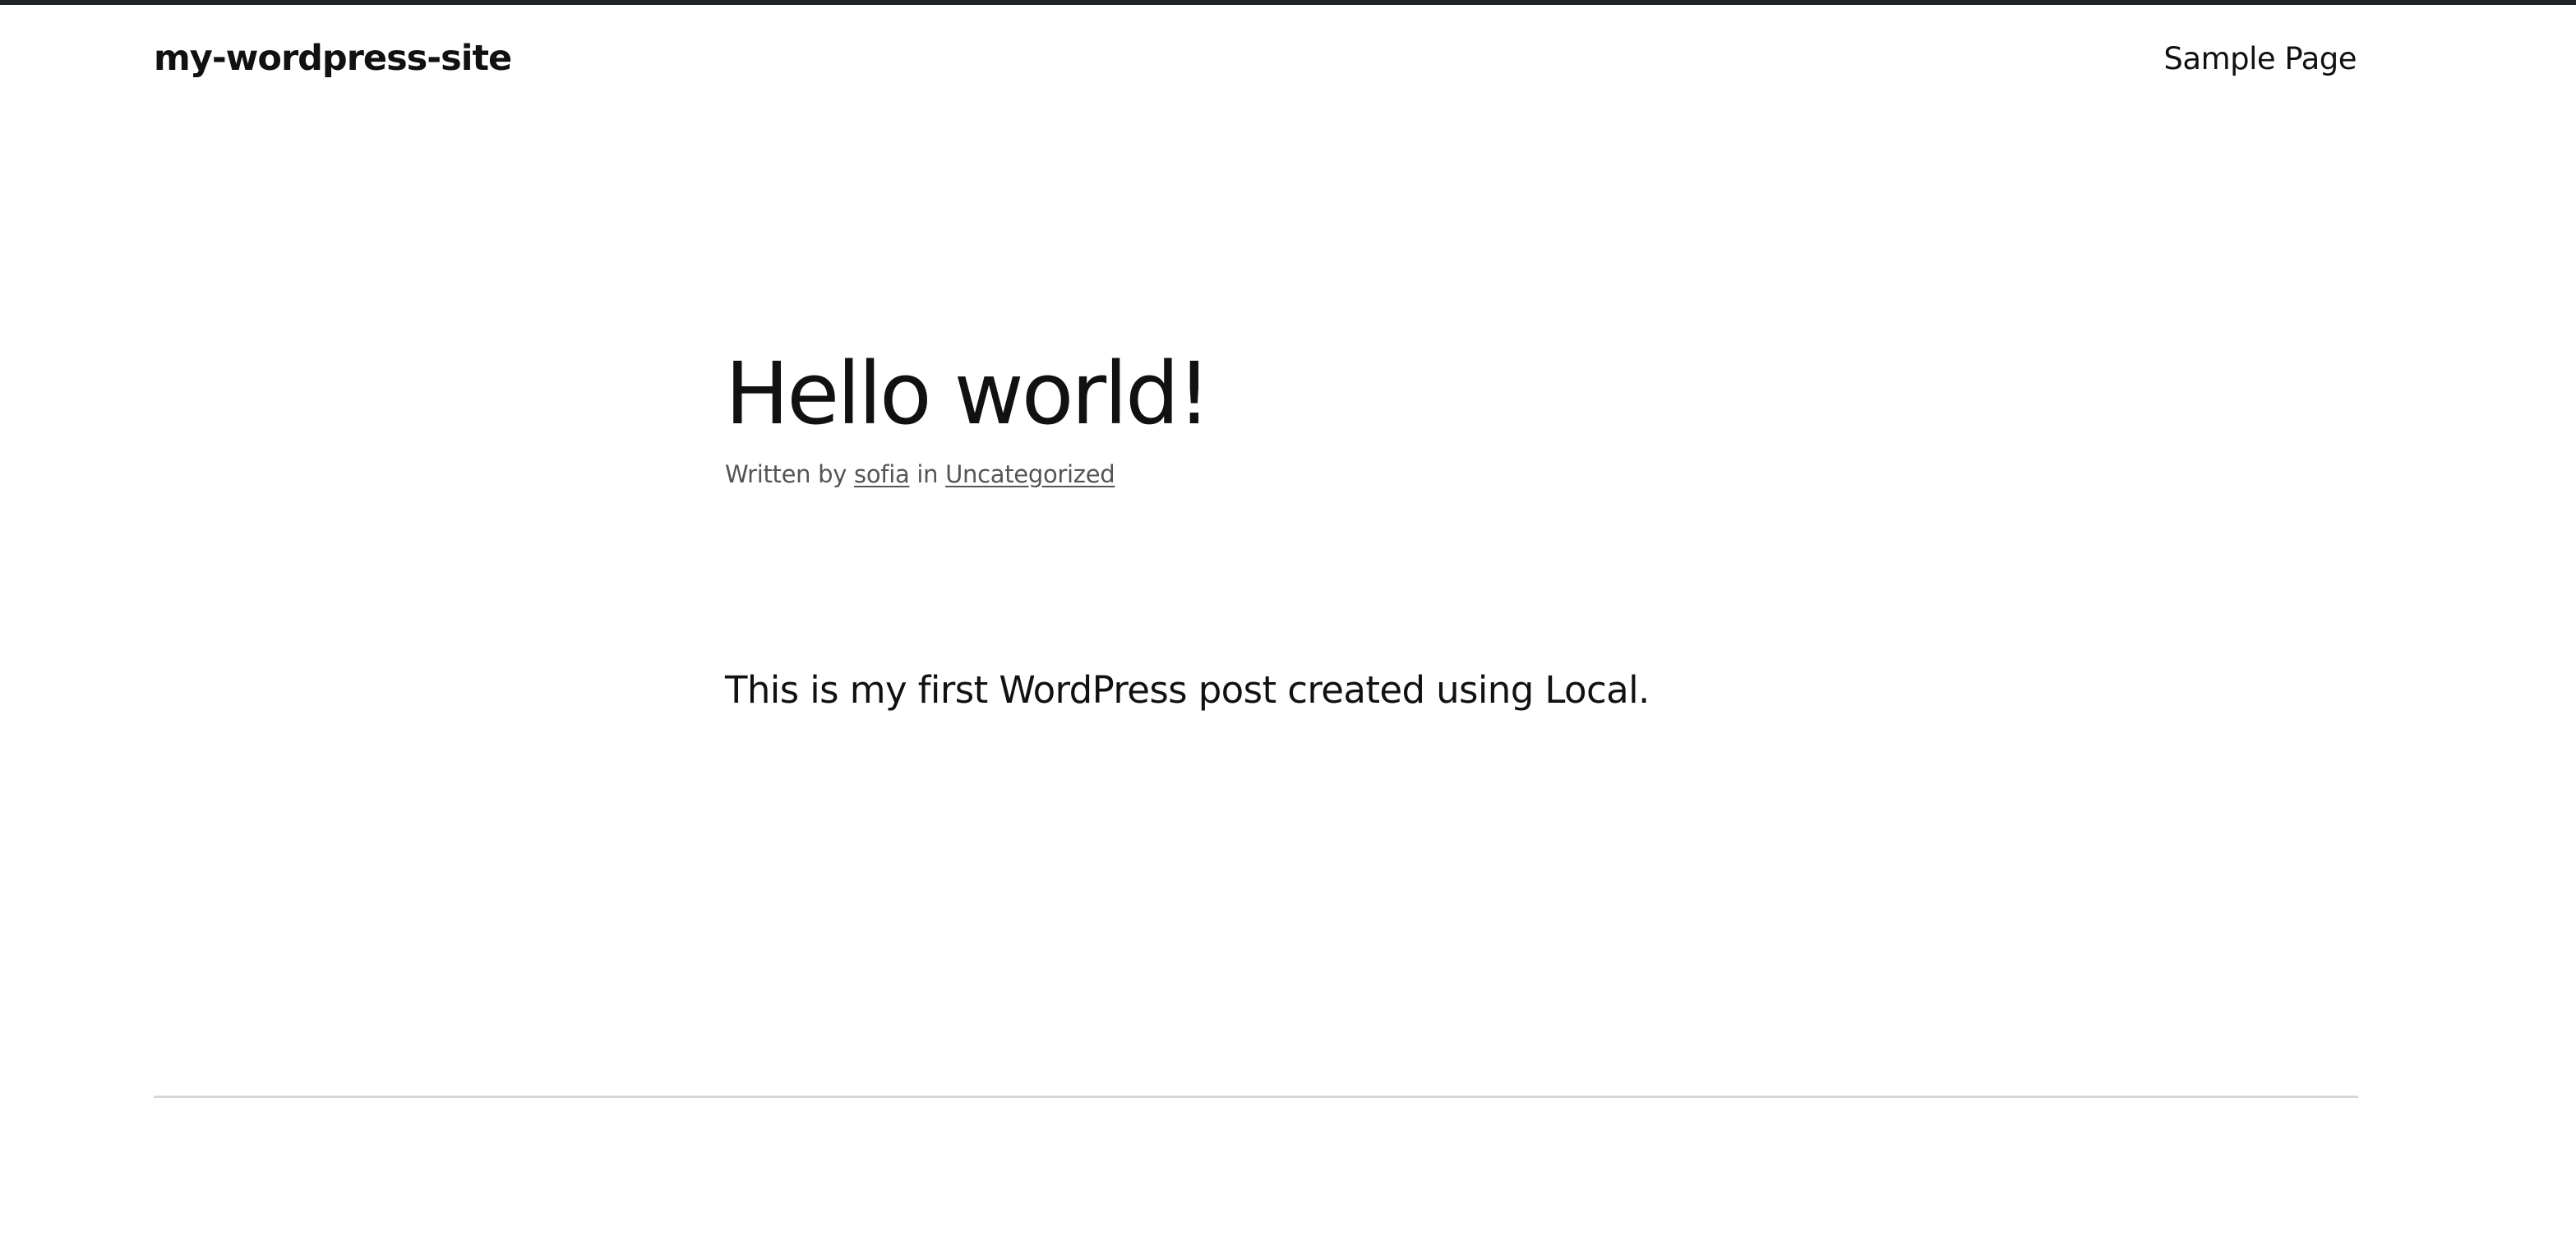  Describe the element at coordinates (786, 473) in the screenshot. I see `post-meta-written-by-label: Written by` at that location.